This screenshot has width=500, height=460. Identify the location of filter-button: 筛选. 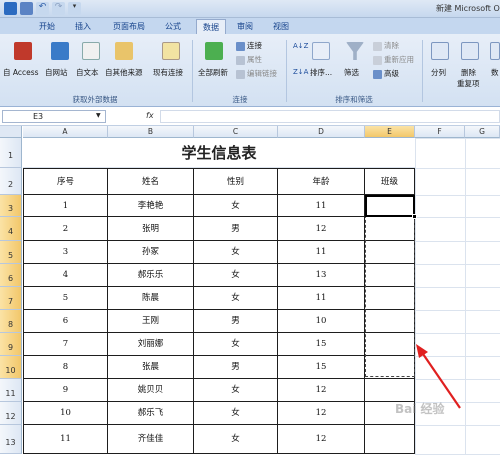
(351, 72).